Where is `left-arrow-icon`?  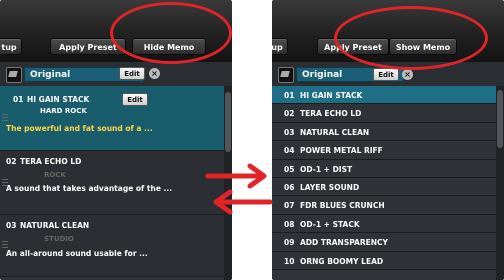 left-arrow-icon is located at coordinates (243, 202).